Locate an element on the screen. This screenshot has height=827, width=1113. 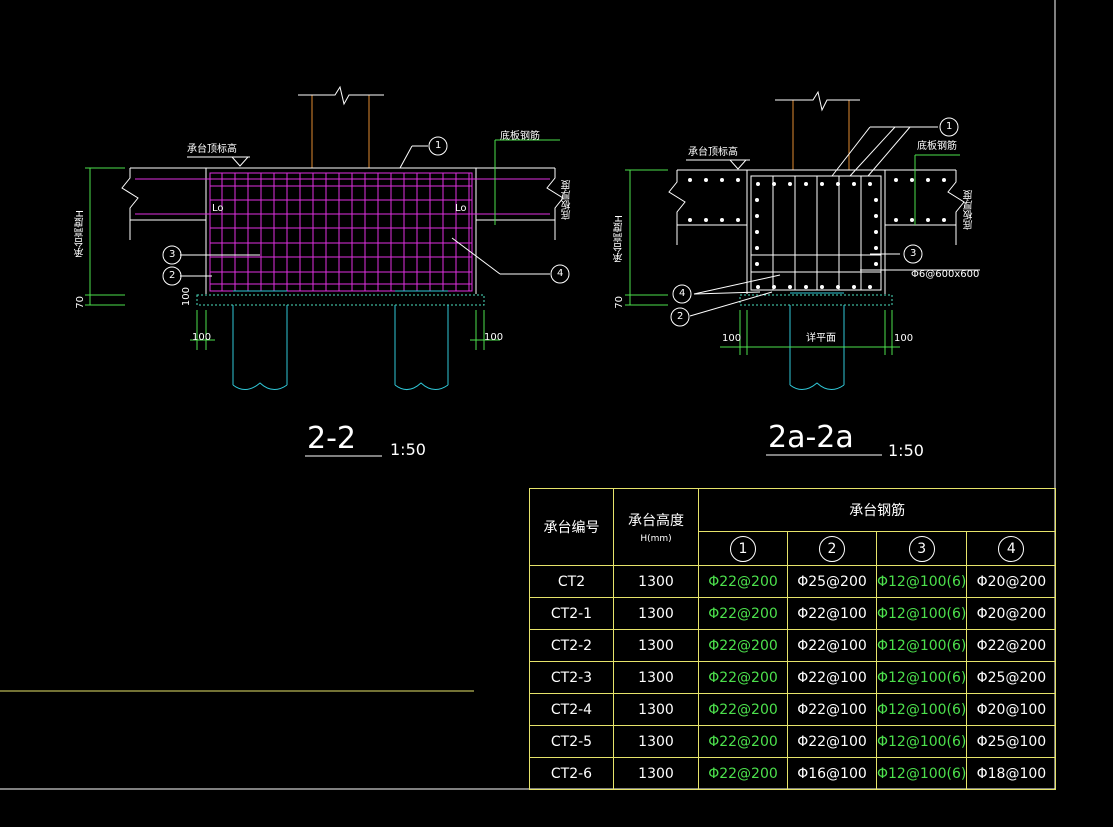
column-break-left is located at coordinates (341, 95).